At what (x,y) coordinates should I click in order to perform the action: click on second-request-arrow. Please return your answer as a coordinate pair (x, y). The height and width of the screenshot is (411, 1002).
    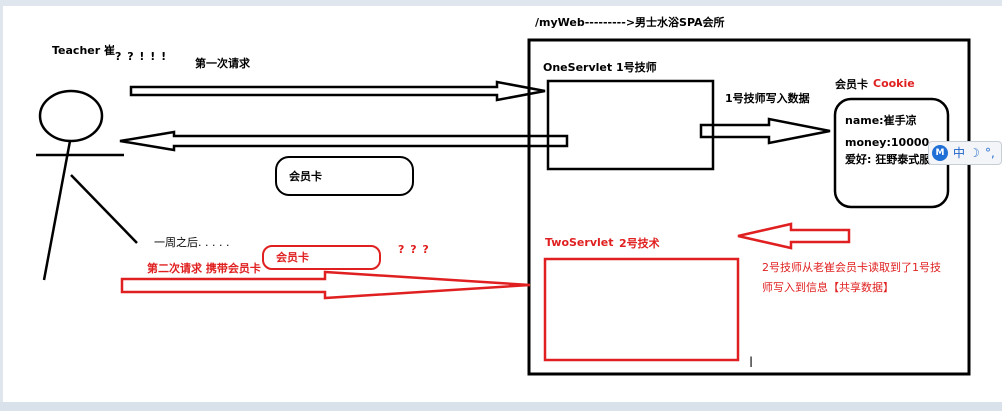
    Looking at the image, I should click on (325, 285).